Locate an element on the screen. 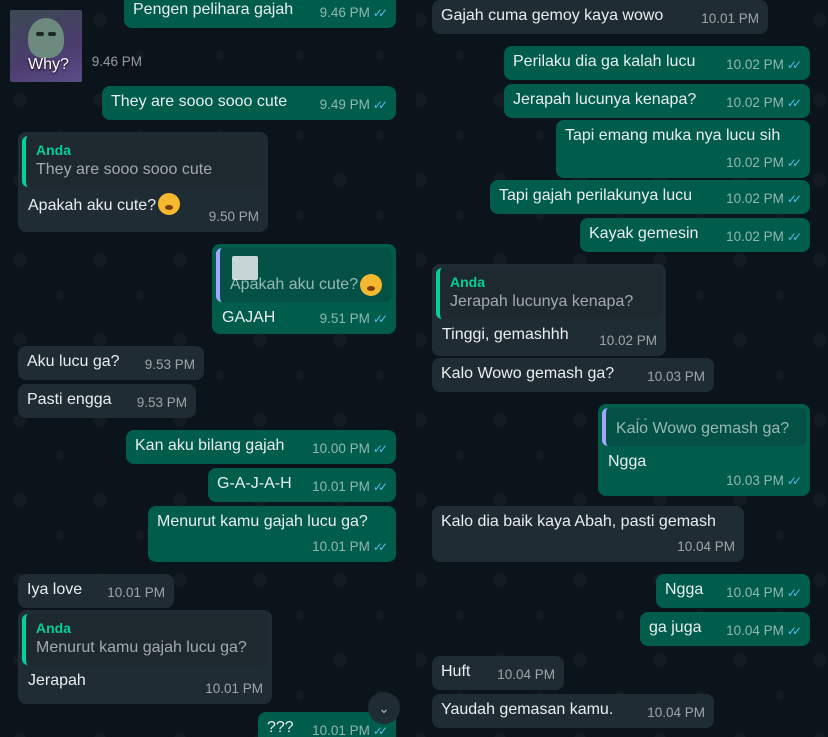 The width and height of the screenshot is (828, 737). message-time: 9.53 PM is located at coordinates (169, 364).